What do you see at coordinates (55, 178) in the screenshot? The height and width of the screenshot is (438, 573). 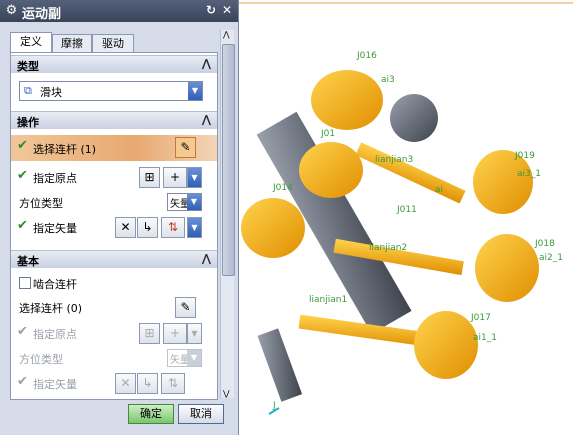 I see `specify-origin-label: 指定原点` at bounding box center [55, 178].